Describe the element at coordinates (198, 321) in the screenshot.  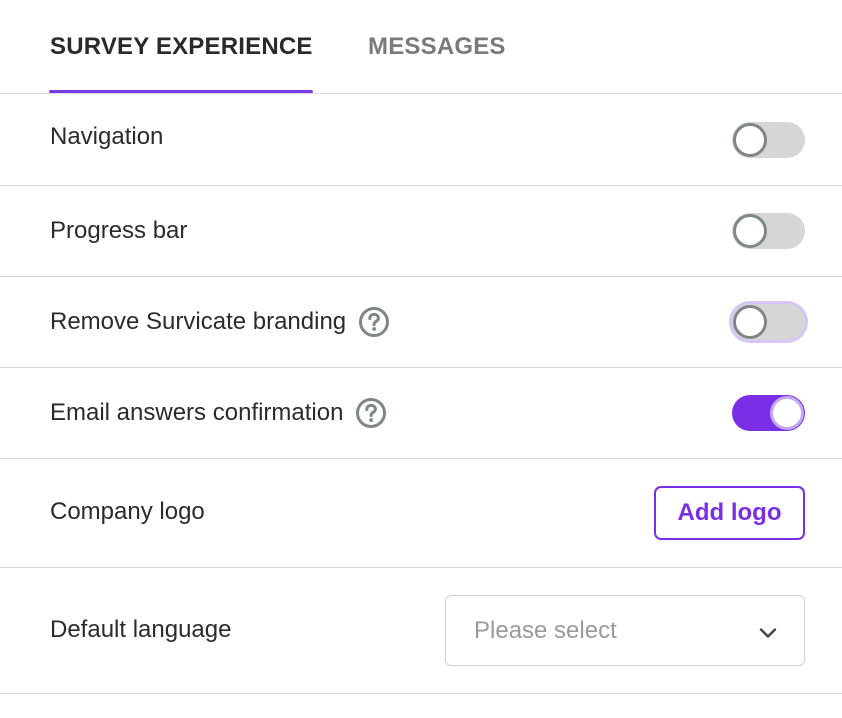
I see `remove-branding-label: Remove Survicate branding` at that location.